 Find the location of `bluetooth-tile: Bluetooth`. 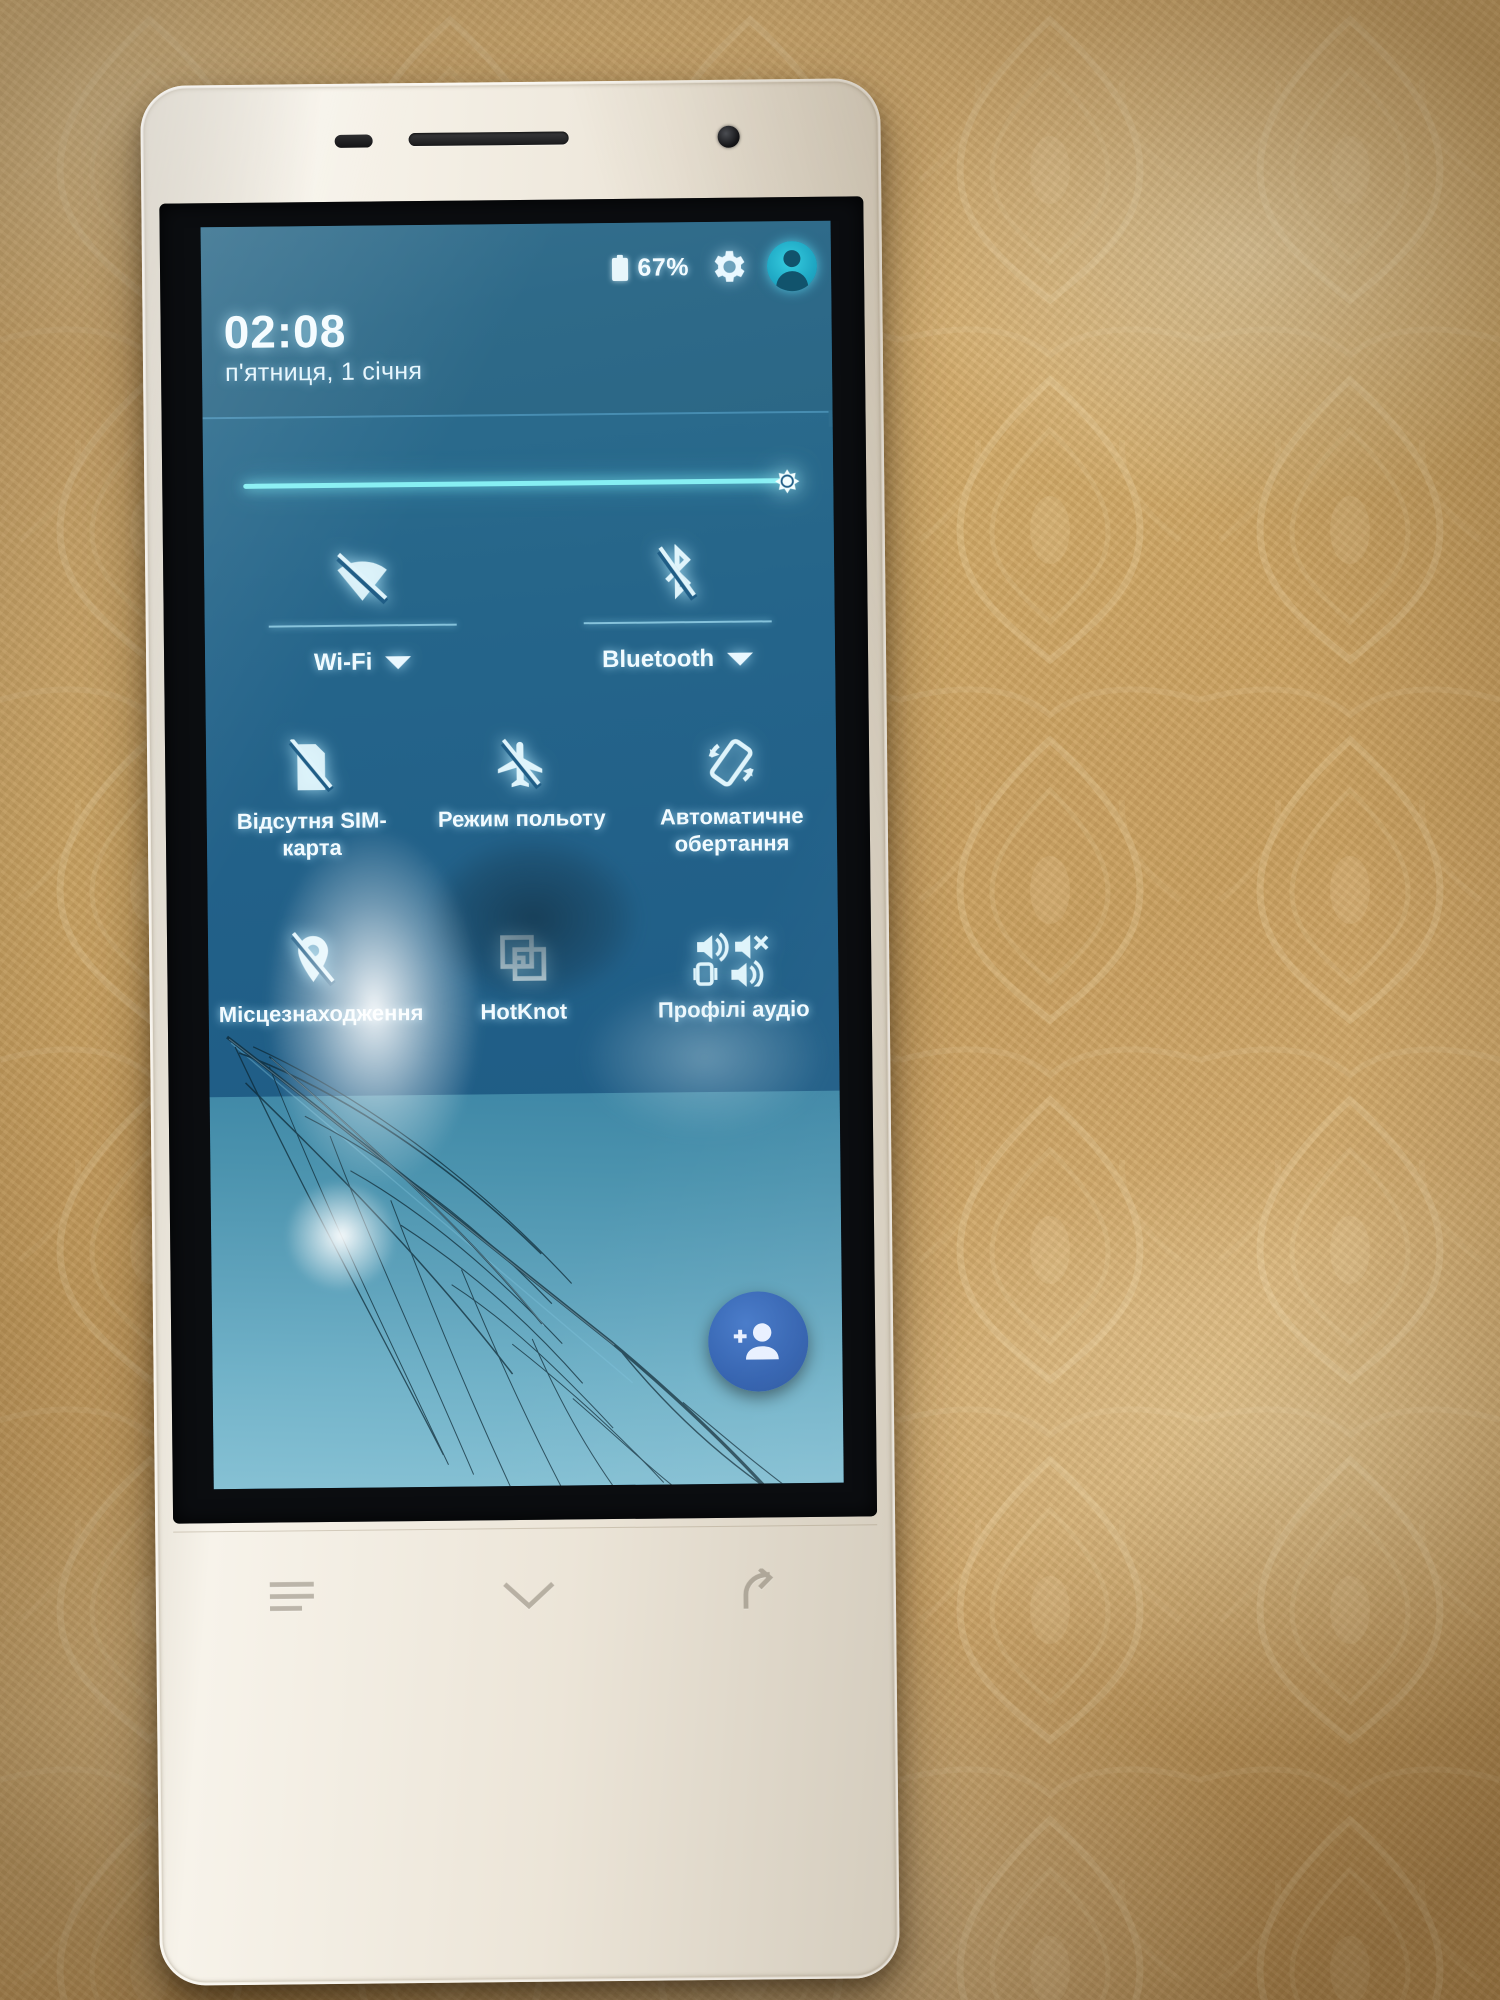

bluetooth-tile: Bluetooth is located at coordinates (677, 617).